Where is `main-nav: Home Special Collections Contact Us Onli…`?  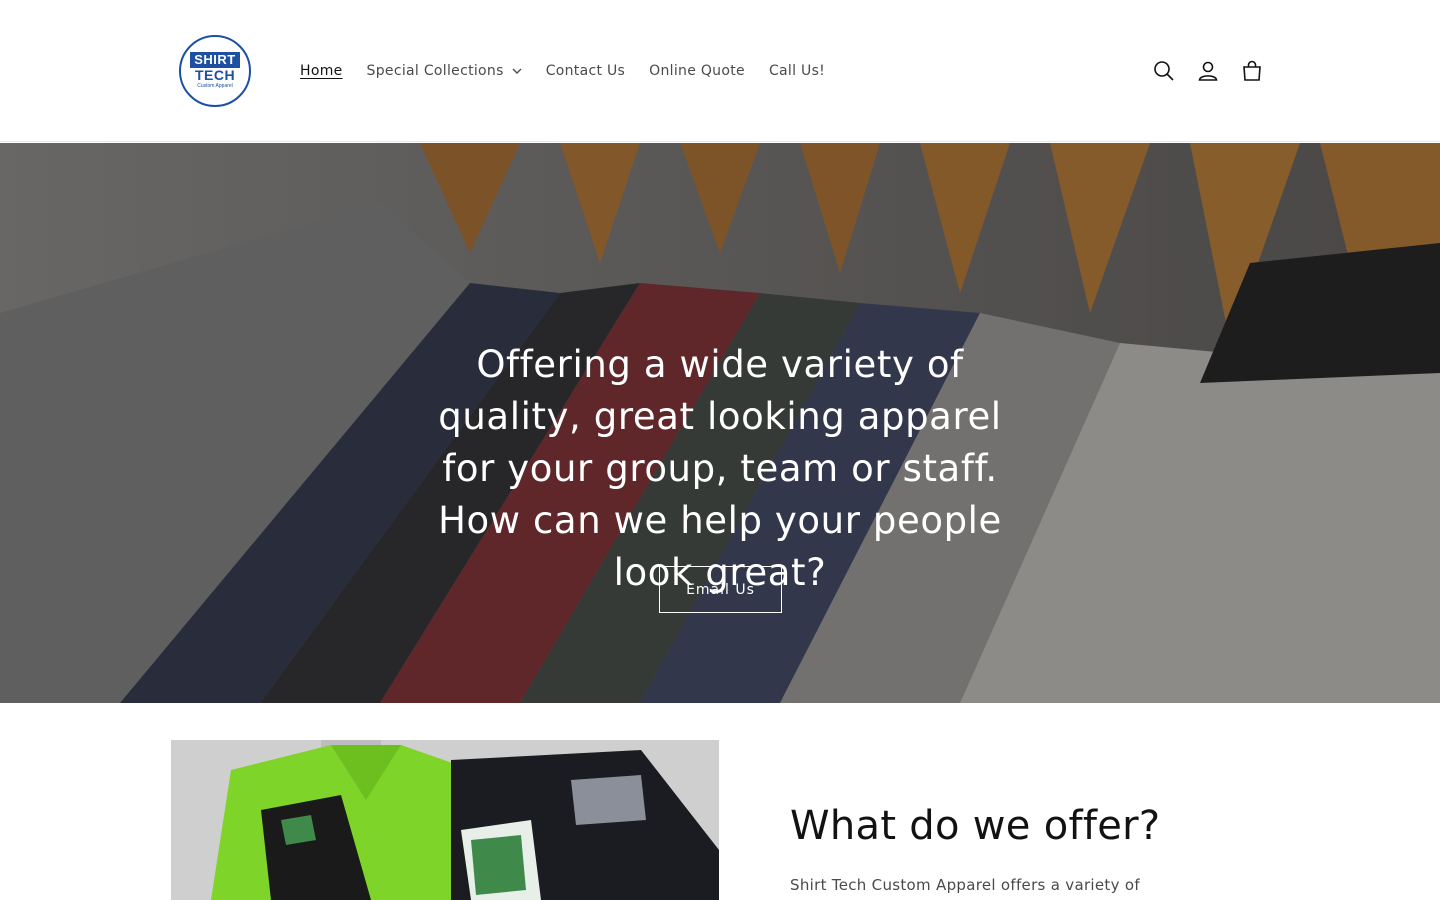
main-nav: Home Special Collections Contact Us Onli… is located at coordinates (562, 71).